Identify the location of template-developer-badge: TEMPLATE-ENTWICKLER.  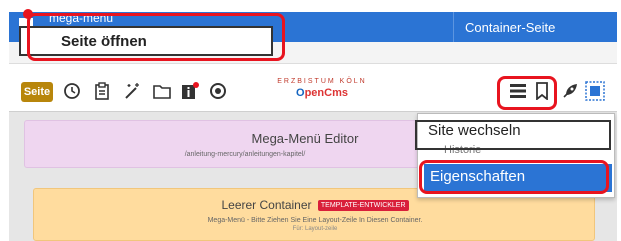
(363, 205).